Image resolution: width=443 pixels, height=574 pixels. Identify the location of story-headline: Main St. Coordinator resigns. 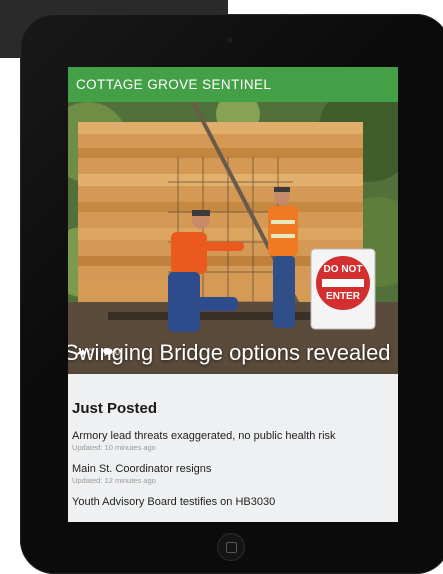
(235, 469).